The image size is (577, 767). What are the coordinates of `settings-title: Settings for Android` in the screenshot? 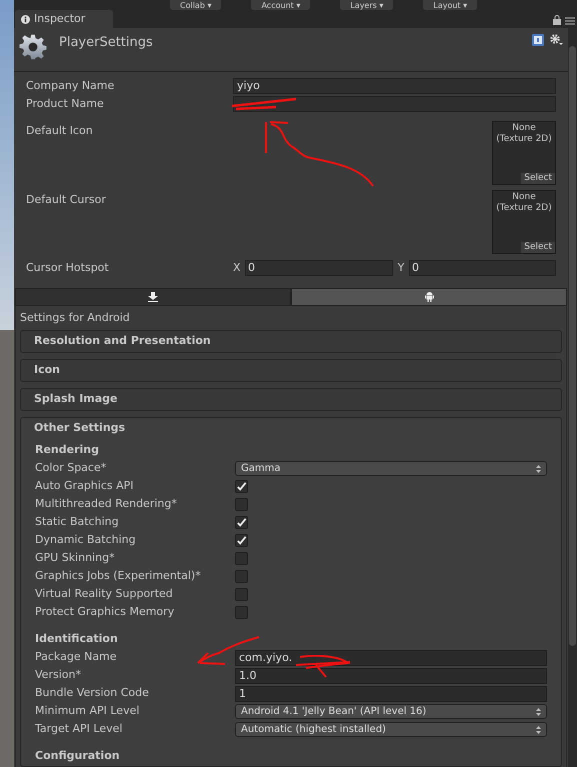 It's located at (75, 318).